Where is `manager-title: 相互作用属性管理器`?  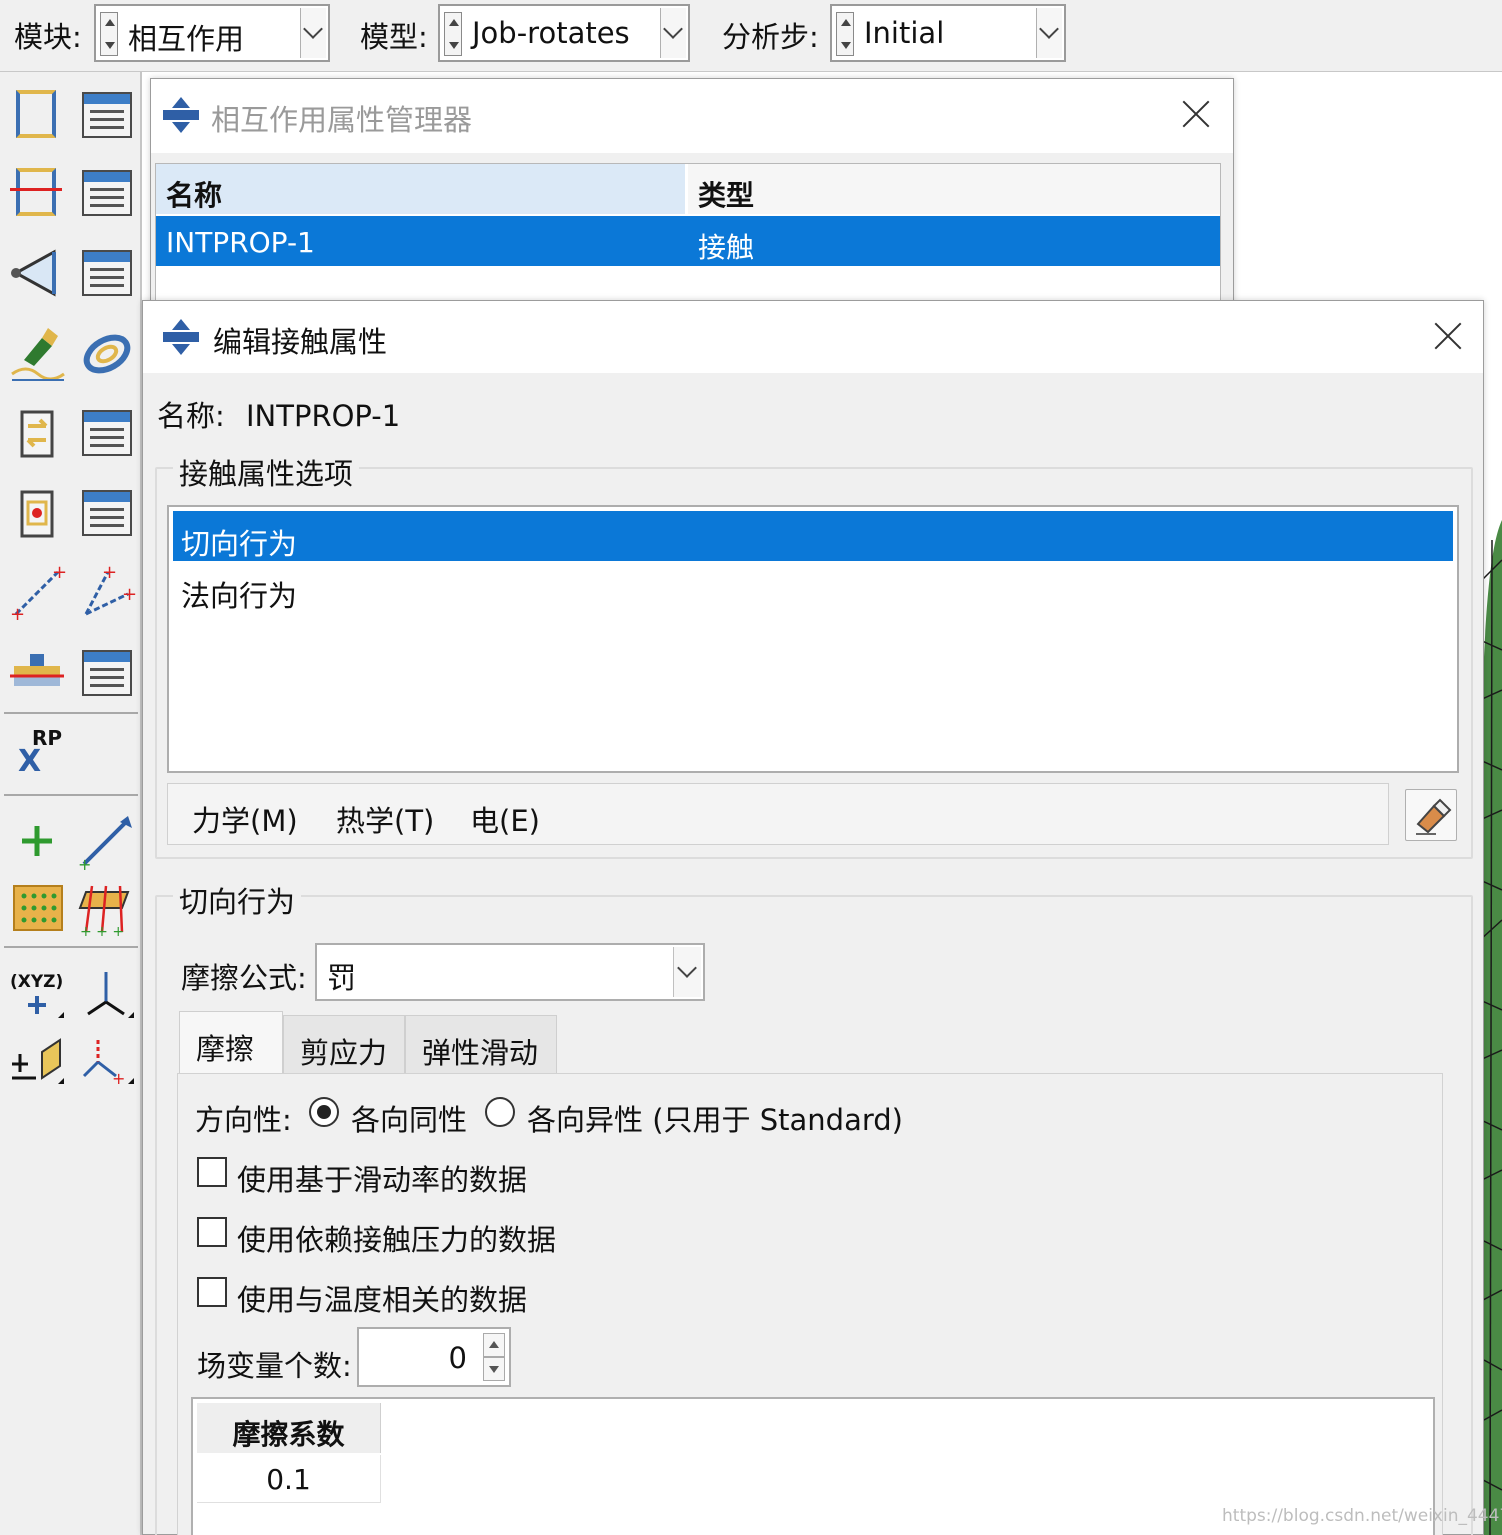
manager-title: 相互作用属性管理器 is located at coordinates (342, 120).